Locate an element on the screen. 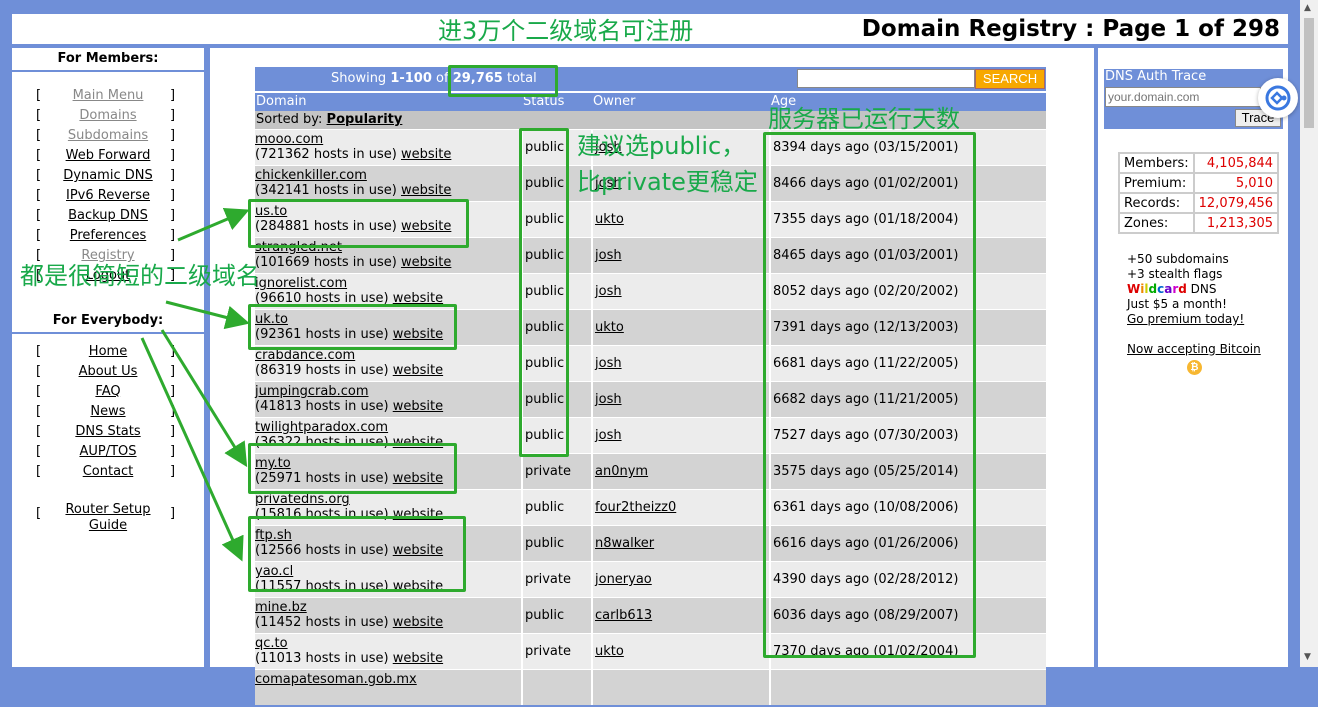  sidebar-item-faq: [FAQ] is located at coordinates (108, 392).